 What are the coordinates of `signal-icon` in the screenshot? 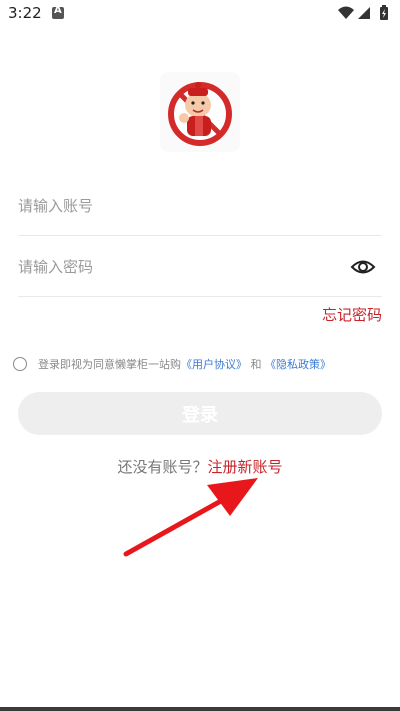 It's located at (364, 13).